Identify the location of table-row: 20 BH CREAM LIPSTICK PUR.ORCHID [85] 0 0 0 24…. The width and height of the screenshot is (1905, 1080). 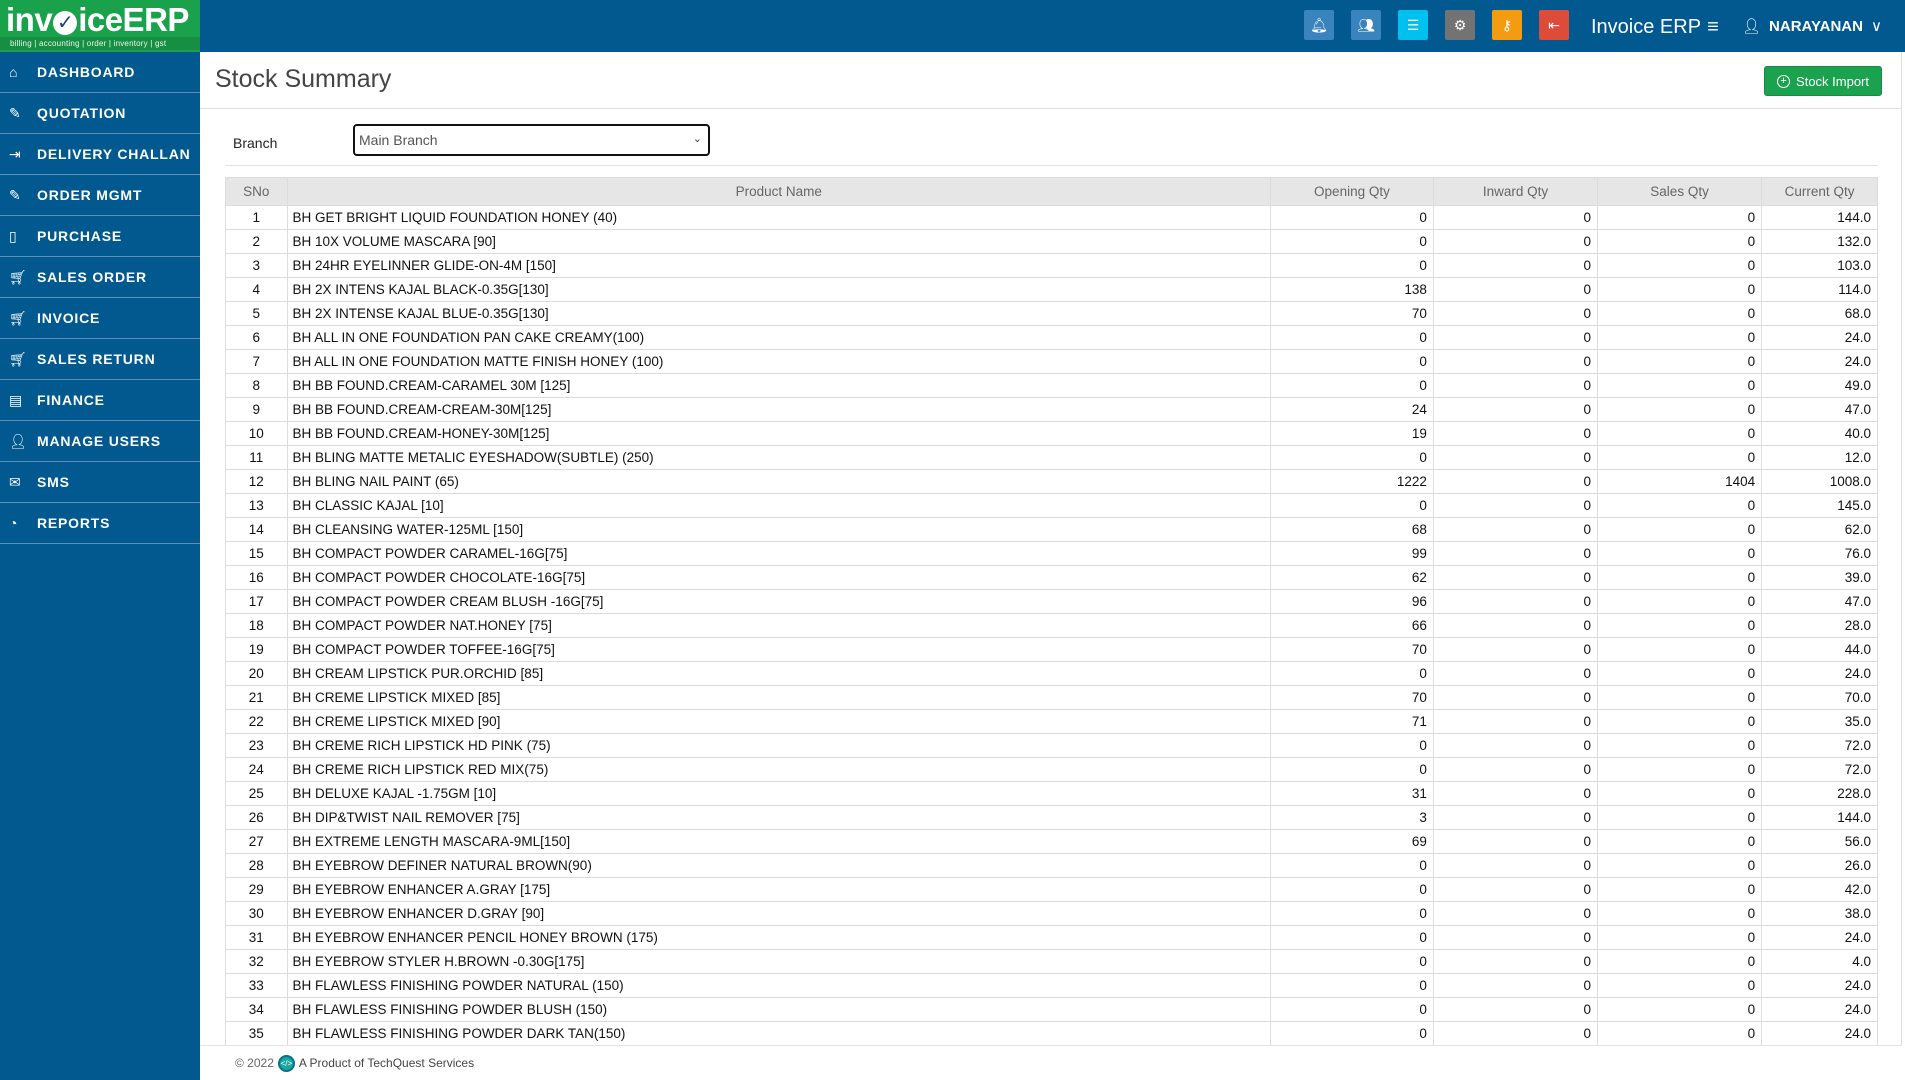
(1051, 673).